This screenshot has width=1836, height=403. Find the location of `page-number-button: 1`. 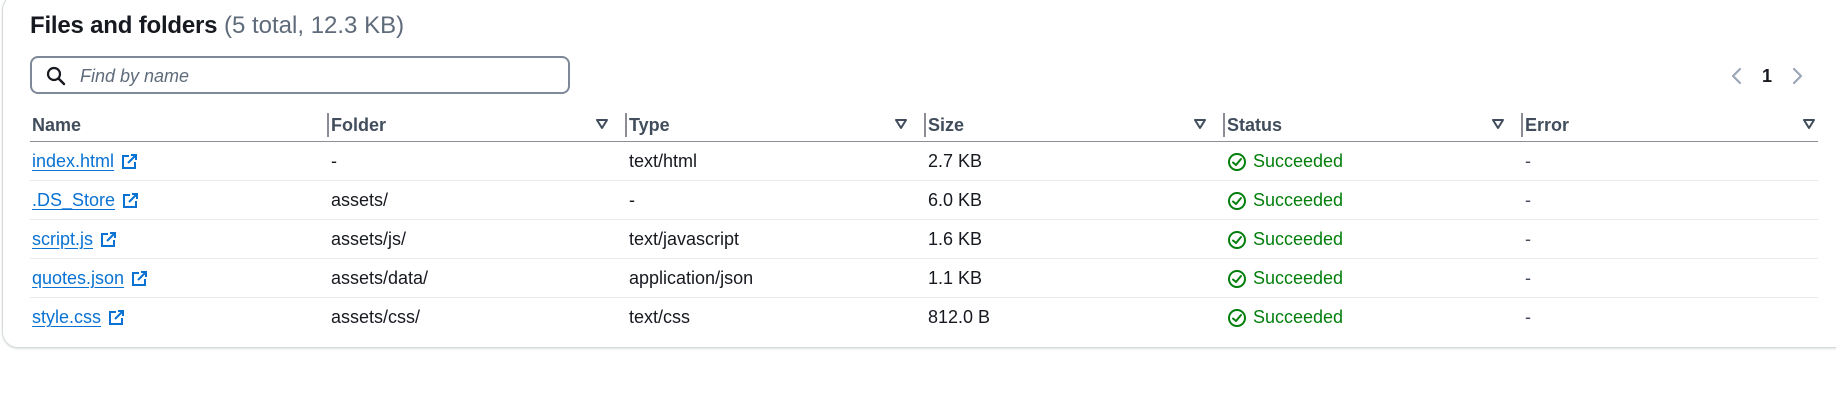

page-number-button: 1 is located at coordinates (1767, 76).